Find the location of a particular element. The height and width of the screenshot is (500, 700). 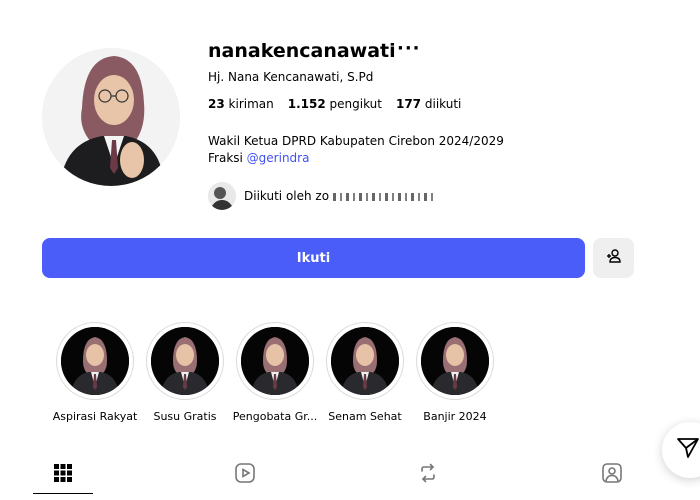

profile-stats: 23 kiriman 1.152 pengikut 177 diikuti is located at coordinates (334, 104).